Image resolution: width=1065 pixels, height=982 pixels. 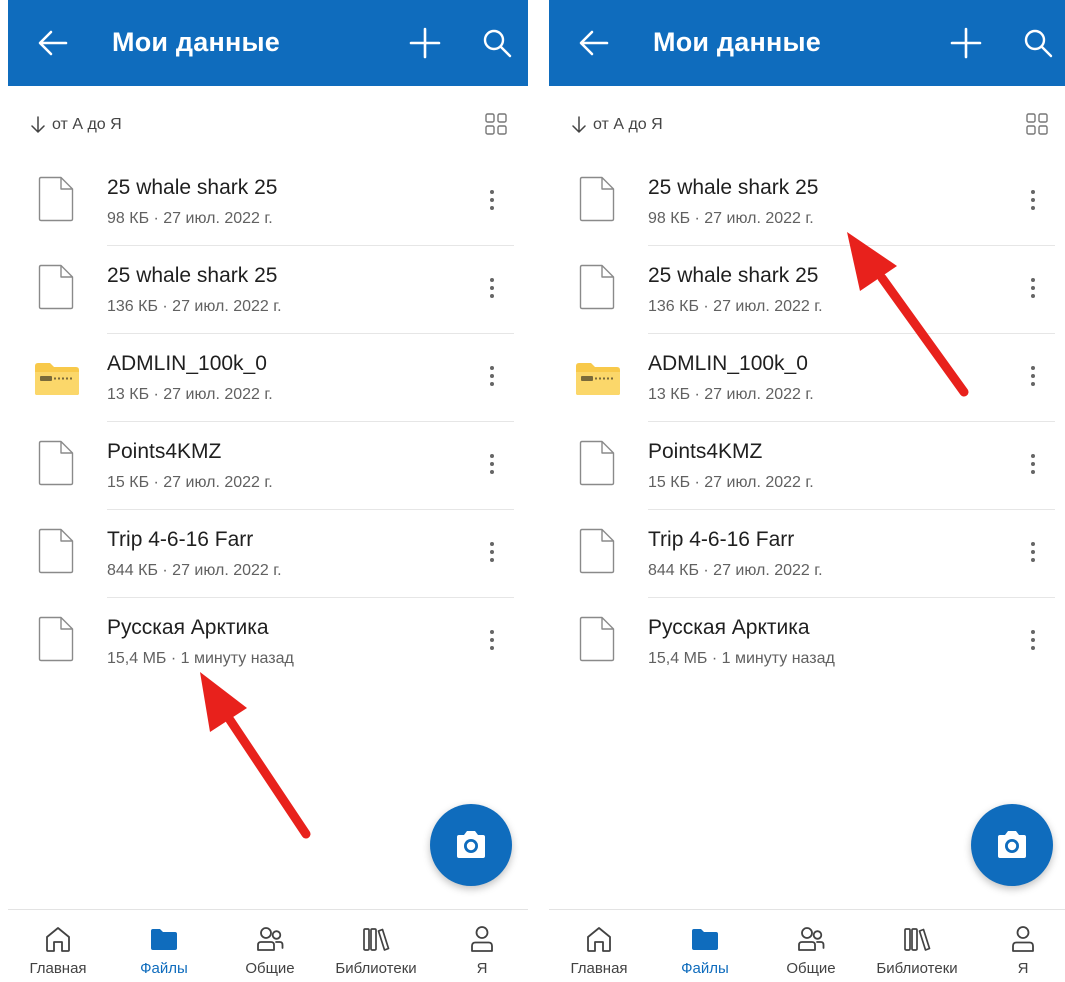 I want to click on file-name: ADMLIN_100k_0, so click(x=728, y=363).